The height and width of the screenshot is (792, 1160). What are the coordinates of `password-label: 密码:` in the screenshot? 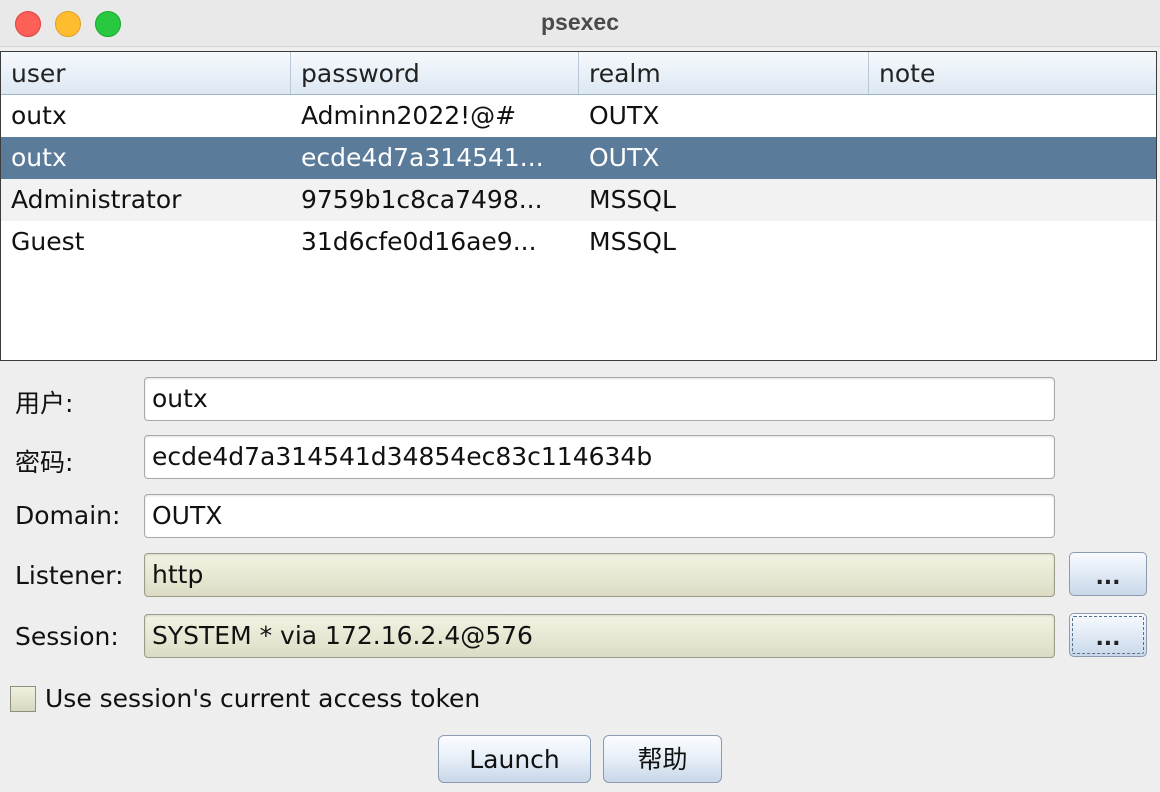 It's located at (44, 462).